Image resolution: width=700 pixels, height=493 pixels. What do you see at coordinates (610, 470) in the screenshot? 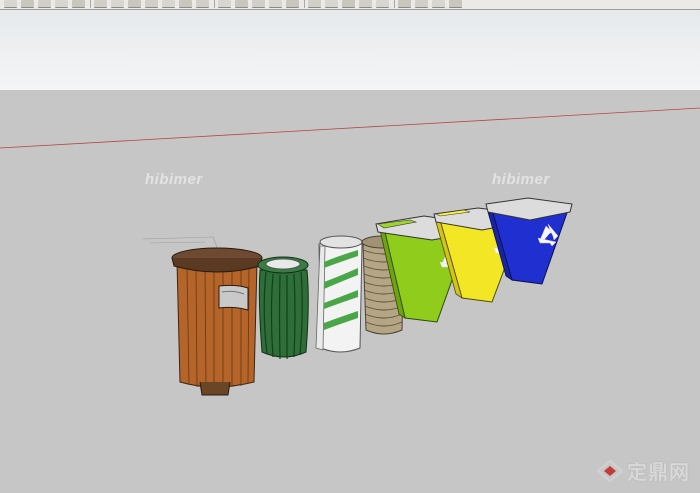
I see `diamond-logo-icon` at bounding box center [610, 470].